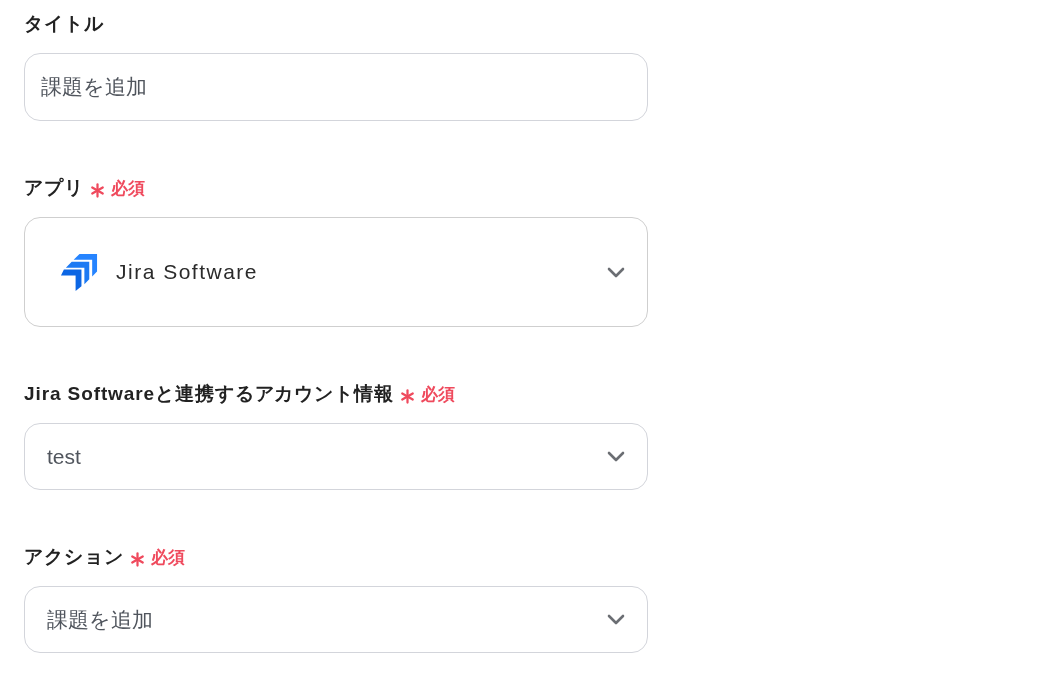 The width and height of the screenshot is (1051, 683). What do you see at coordinates (54, 188) in the screenshot?
I see `field-label: アプリ` at bounding box center [54, 188].